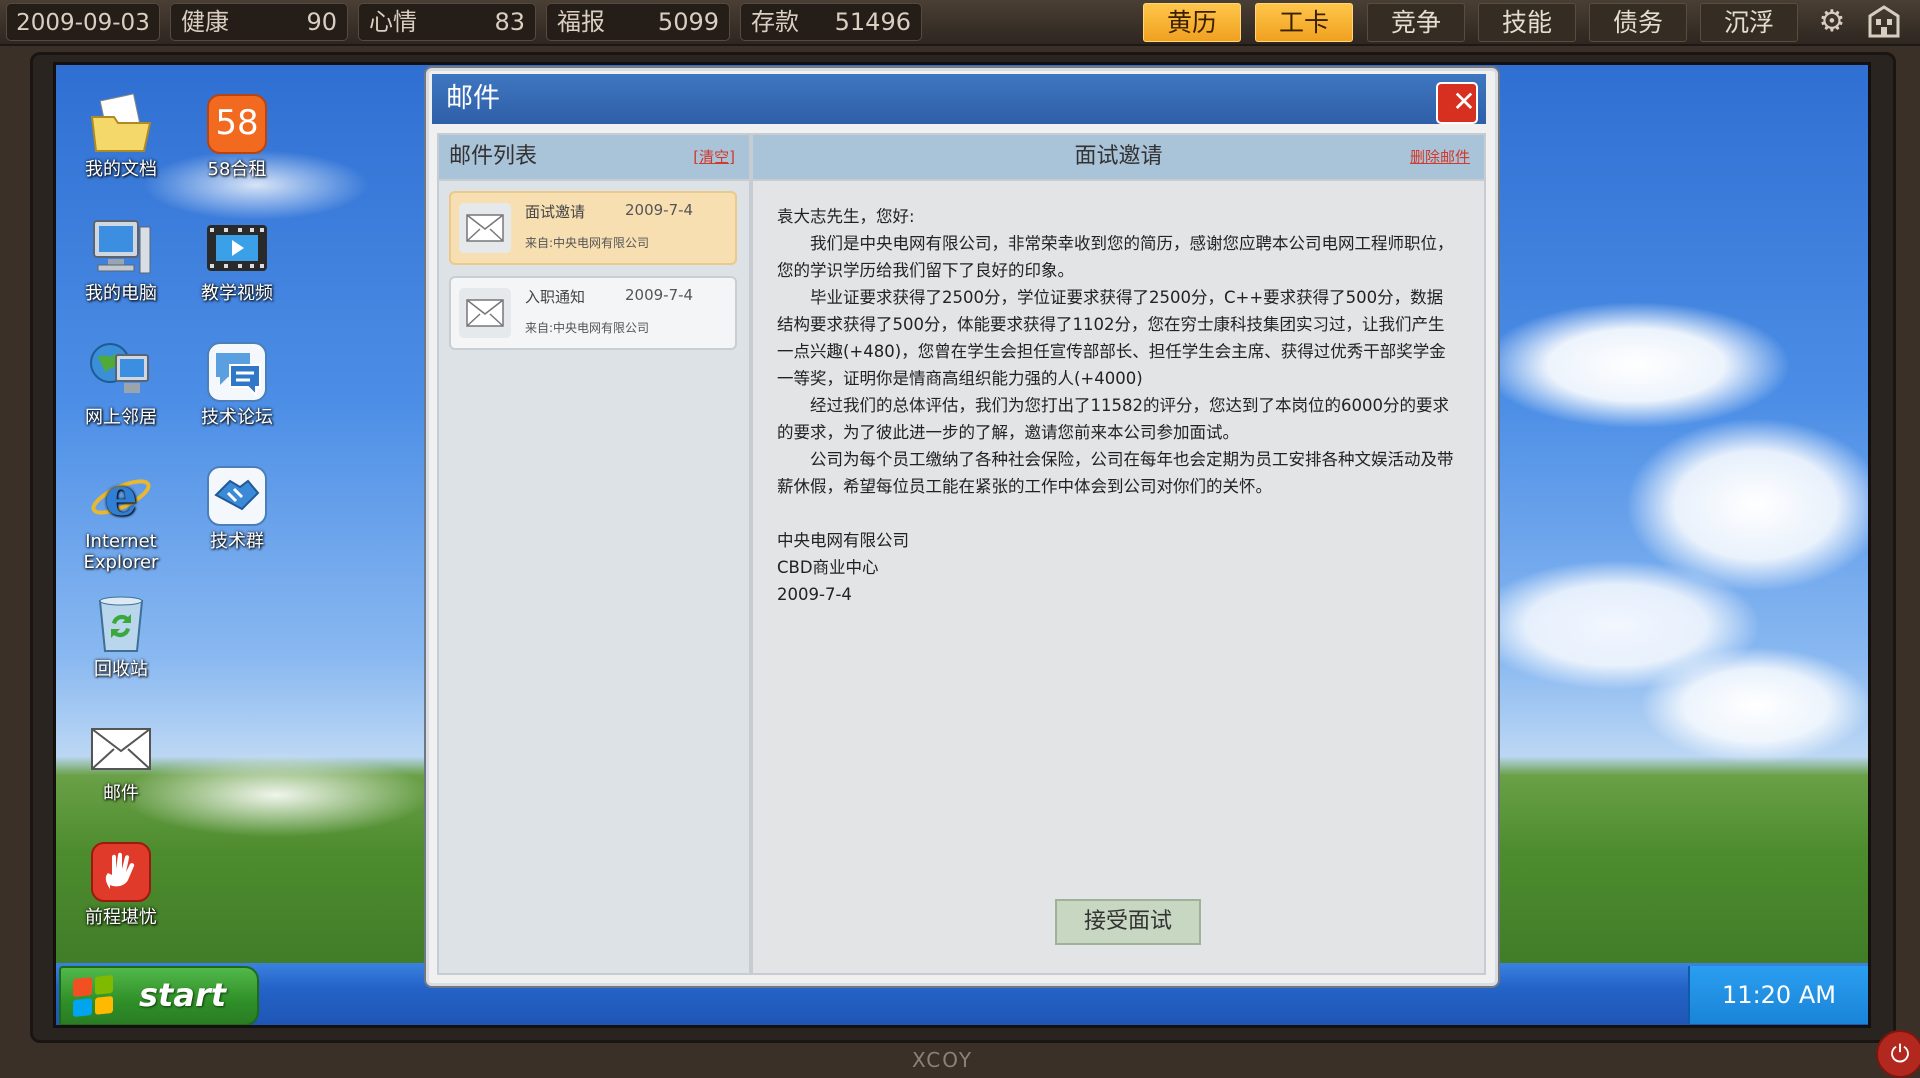  Describe the element at coordinates (1192, 22) in the screenshot. I see `almanac-button: 黄历` at that location.